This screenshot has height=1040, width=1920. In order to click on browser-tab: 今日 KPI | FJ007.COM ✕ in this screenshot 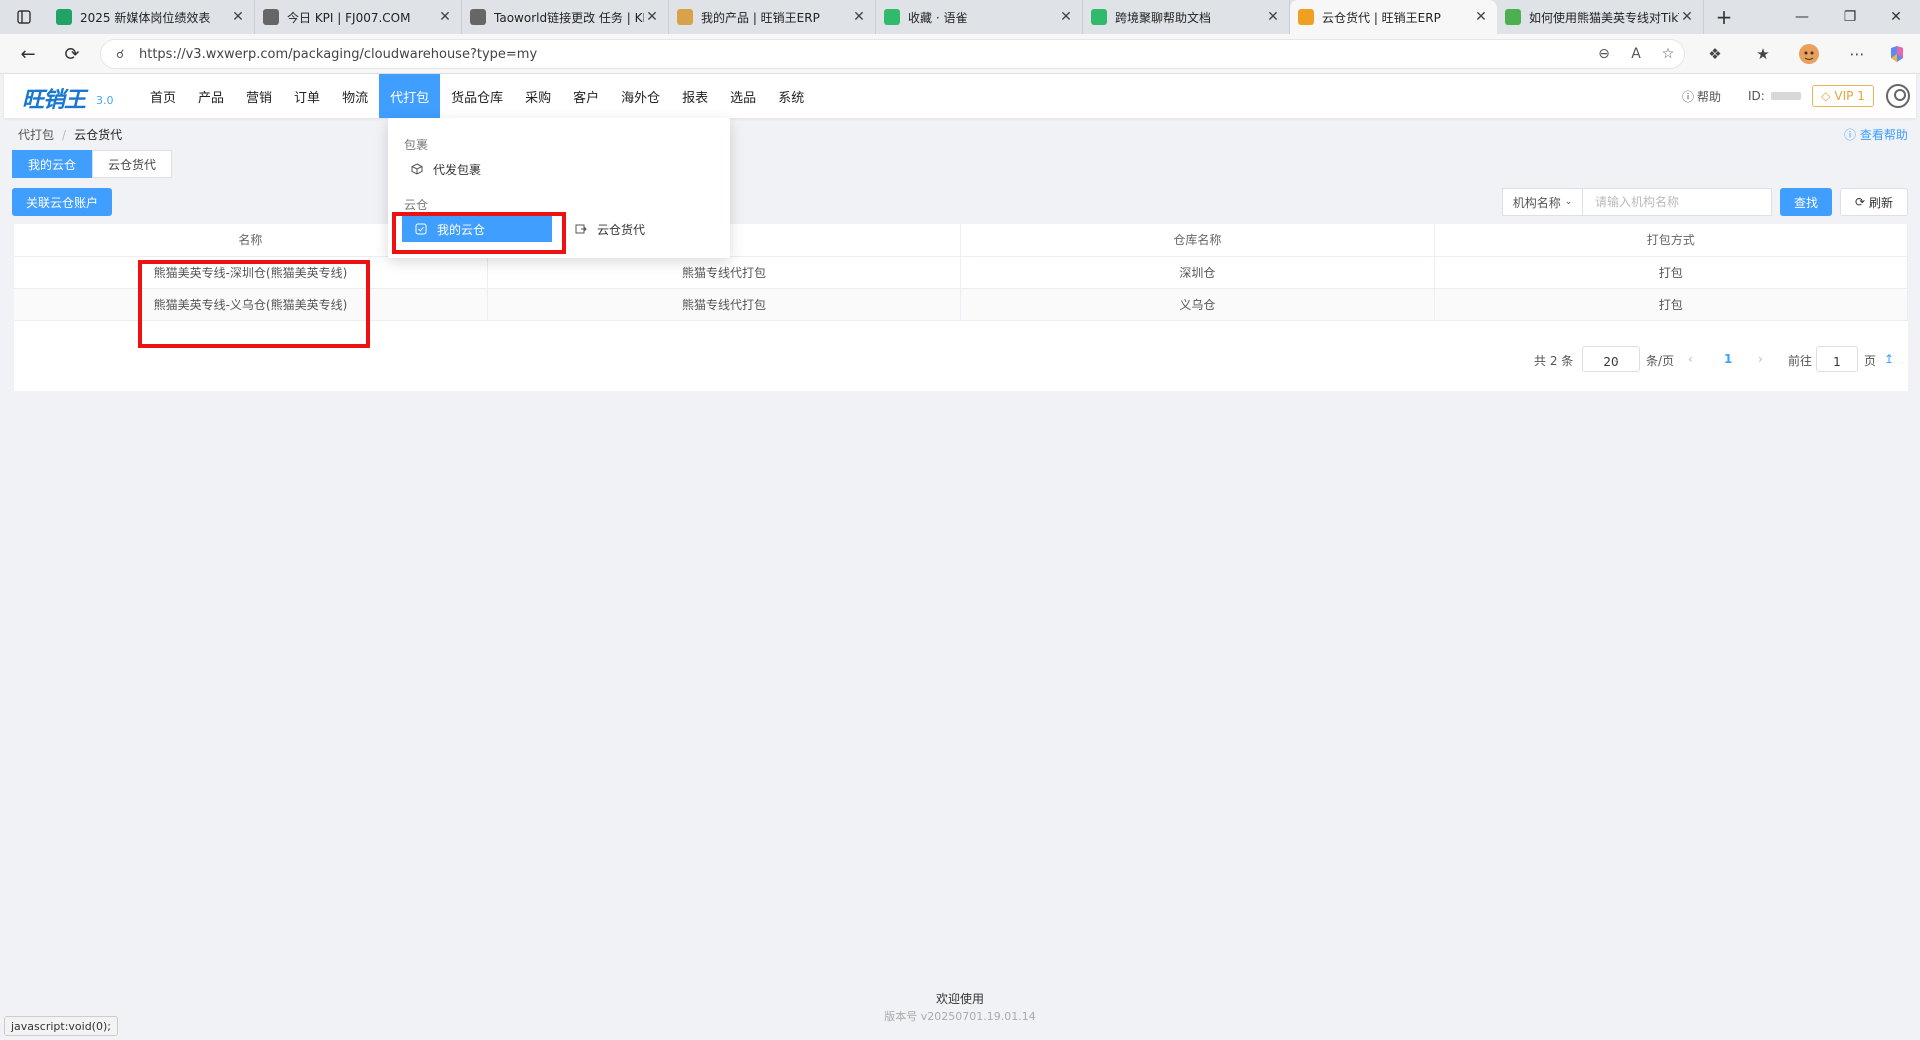, I will do `click(358, 17)`.